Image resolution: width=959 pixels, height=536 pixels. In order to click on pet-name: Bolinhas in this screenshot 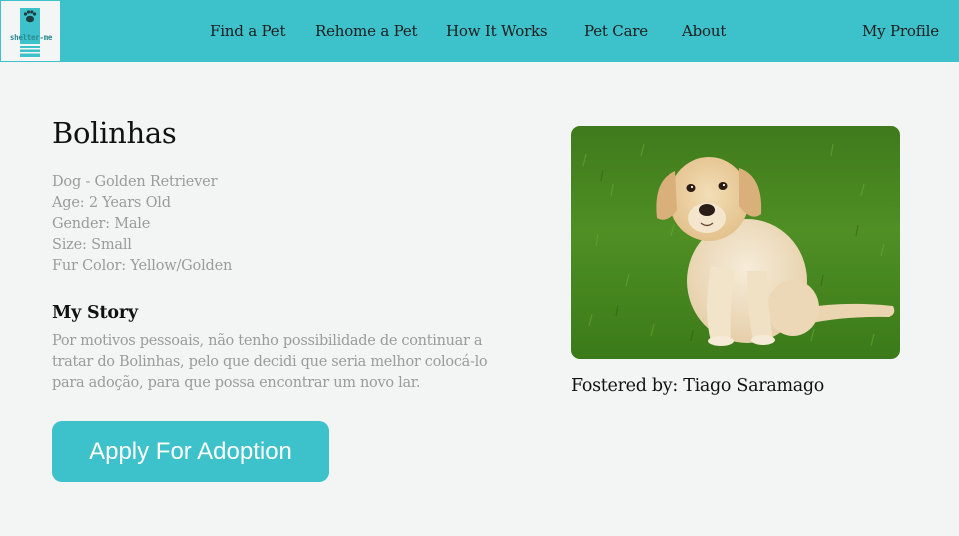, I will do `click(114, 133)`.